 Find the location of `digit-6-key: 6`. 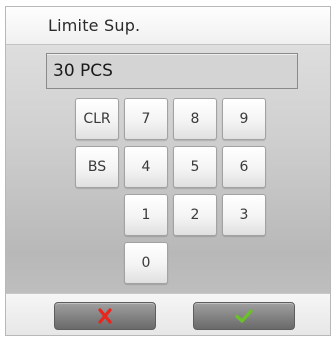

digit-6-key: 6 is located at coordinates (244, 167).